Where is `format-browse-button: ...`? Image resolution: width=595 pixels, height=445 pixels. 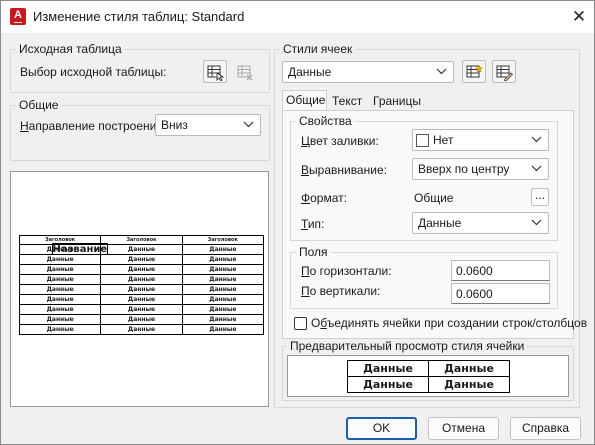
format-browse-button: ... is located at coordinates (540, 197).